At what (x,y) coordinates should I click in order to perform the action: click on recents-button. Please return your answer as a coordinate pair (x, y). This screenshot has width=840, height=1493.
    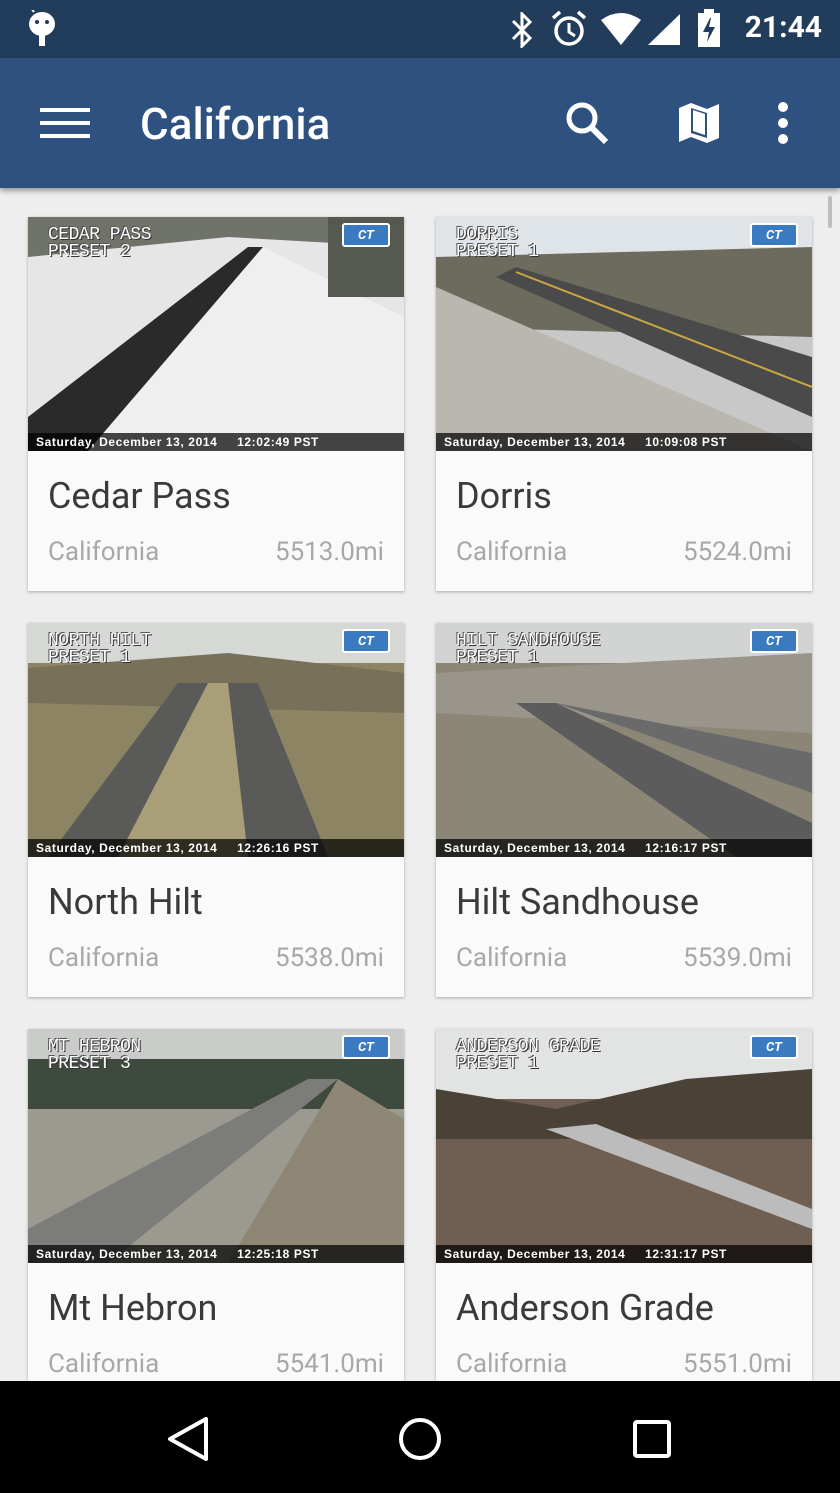
    Looking at the image, I should click on (652, 1439).